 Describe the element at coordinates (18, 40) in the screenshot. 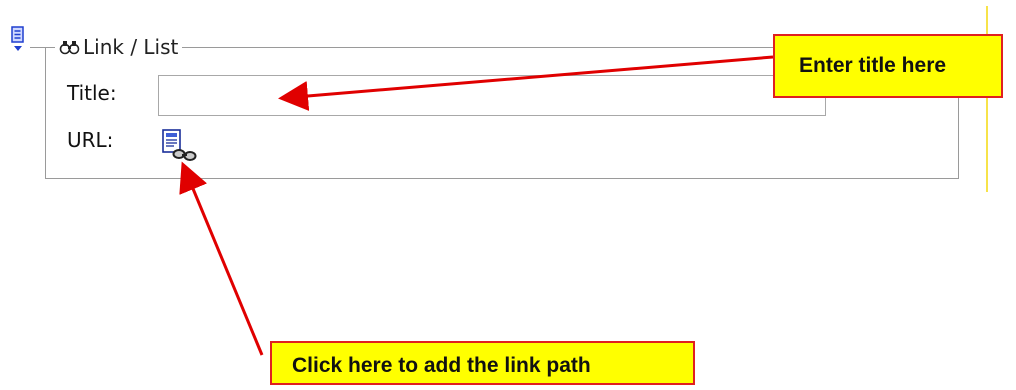

I see `page-menu-icon` at that location.